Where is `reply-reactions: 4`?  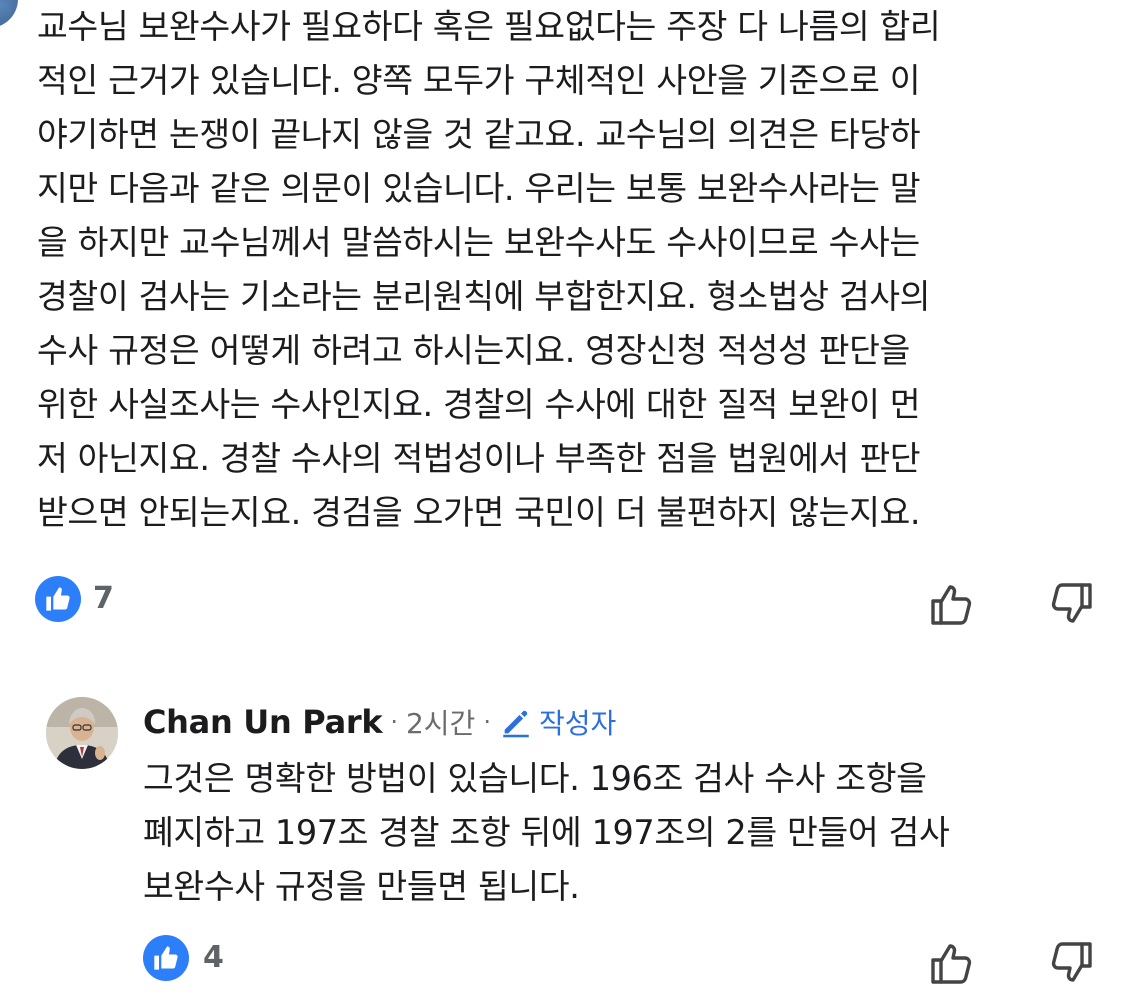
reply-reactions: 4 is located at coordinates (572, 960).